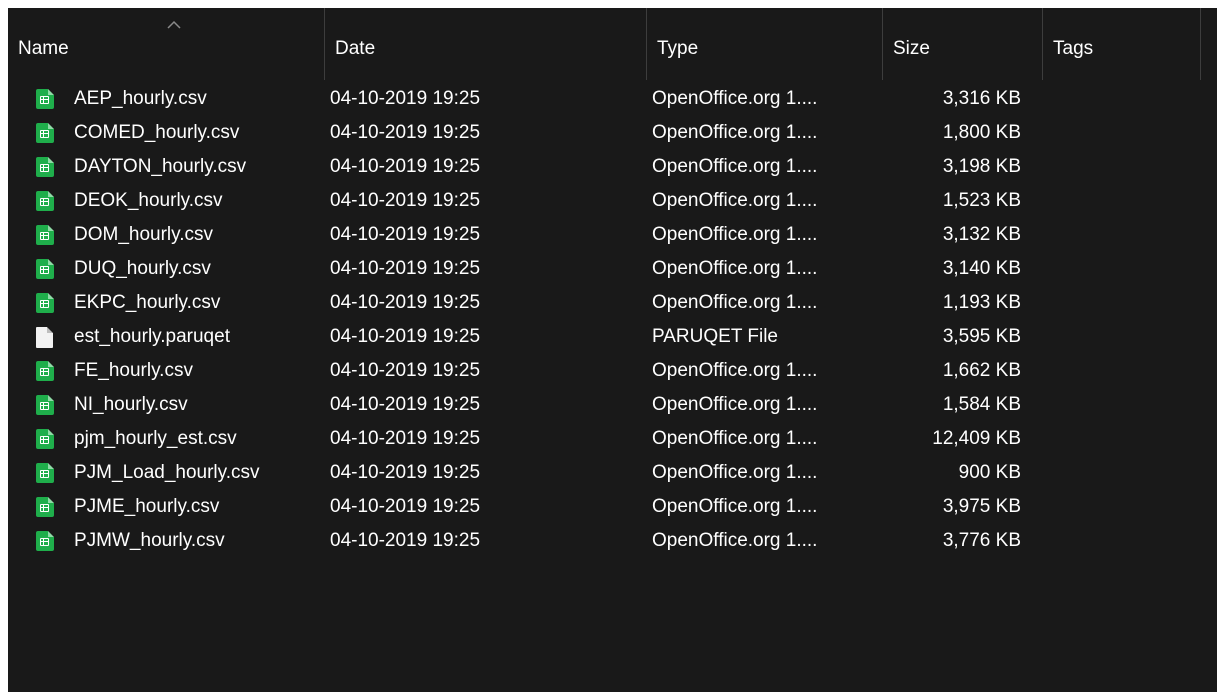  Describe the element at coordinates (140, 98) in the screenshot. I see `file-name: AEP_hourly.csv` at that location.